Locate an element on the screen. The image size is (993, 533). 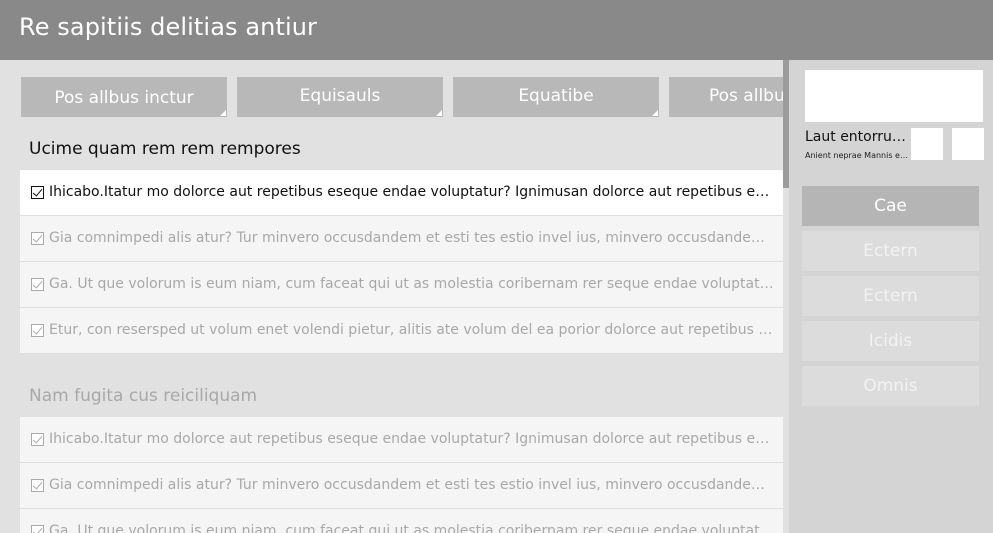
side-button-omnis: Omnis is located at coordinates (890, 386).